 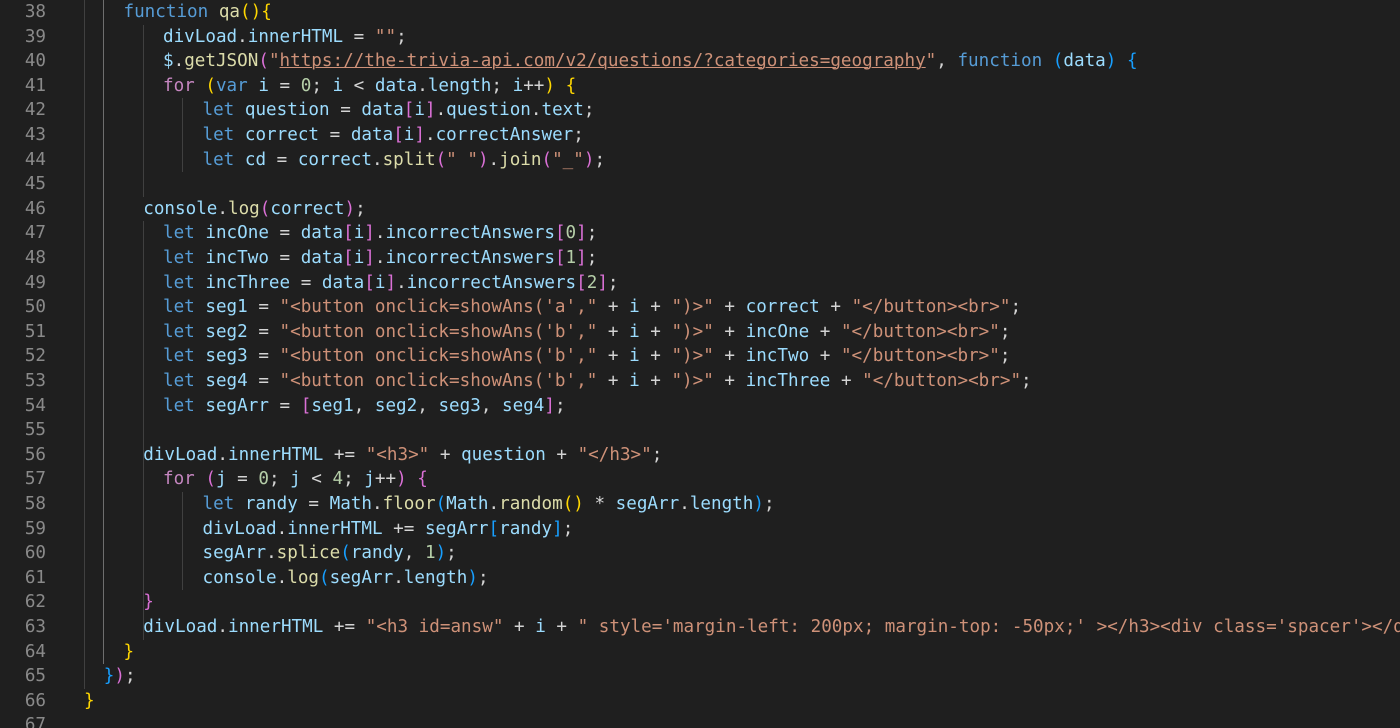 What do you see at coordinates (700, 135) in the screenshot?
I see `code-line: 43 let correct = data[i].correctAnswer;` at bounding box center [700, 135].